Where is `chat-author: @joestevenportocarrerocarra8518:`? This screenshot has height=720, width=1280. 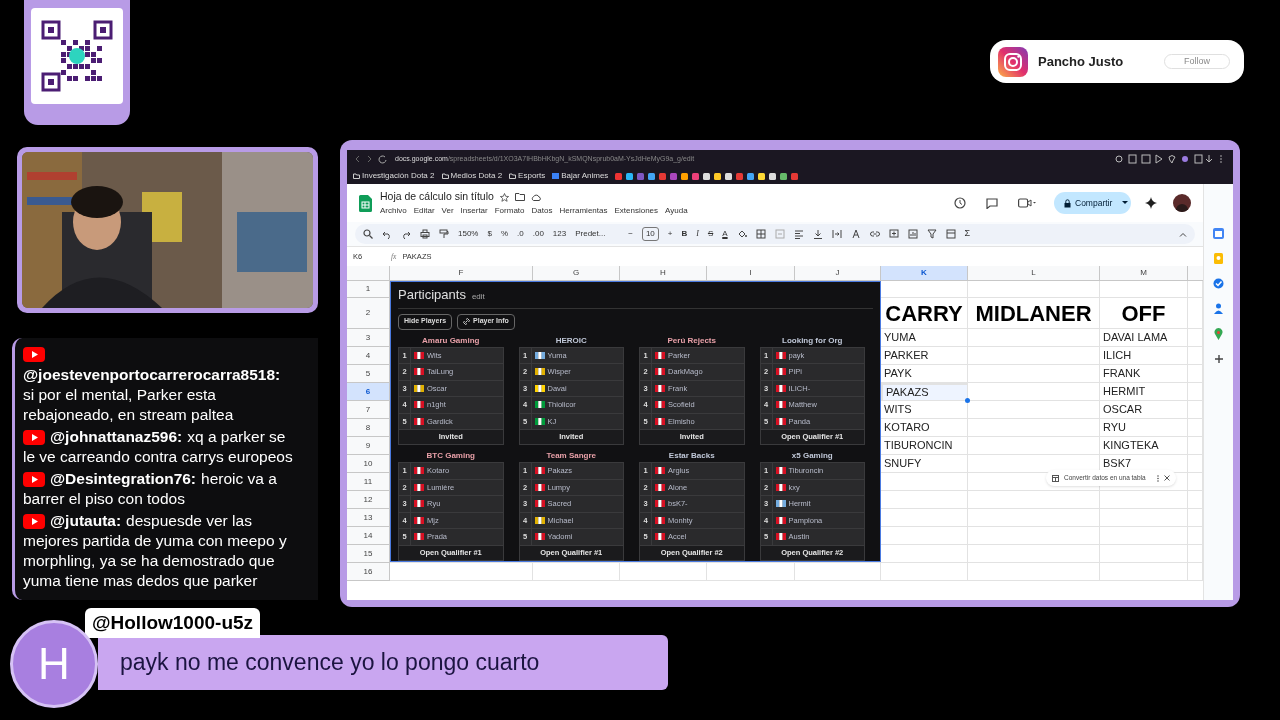 chat-author: @joestevenportocarrerocarra8518: is located at coordinates (152, 375).